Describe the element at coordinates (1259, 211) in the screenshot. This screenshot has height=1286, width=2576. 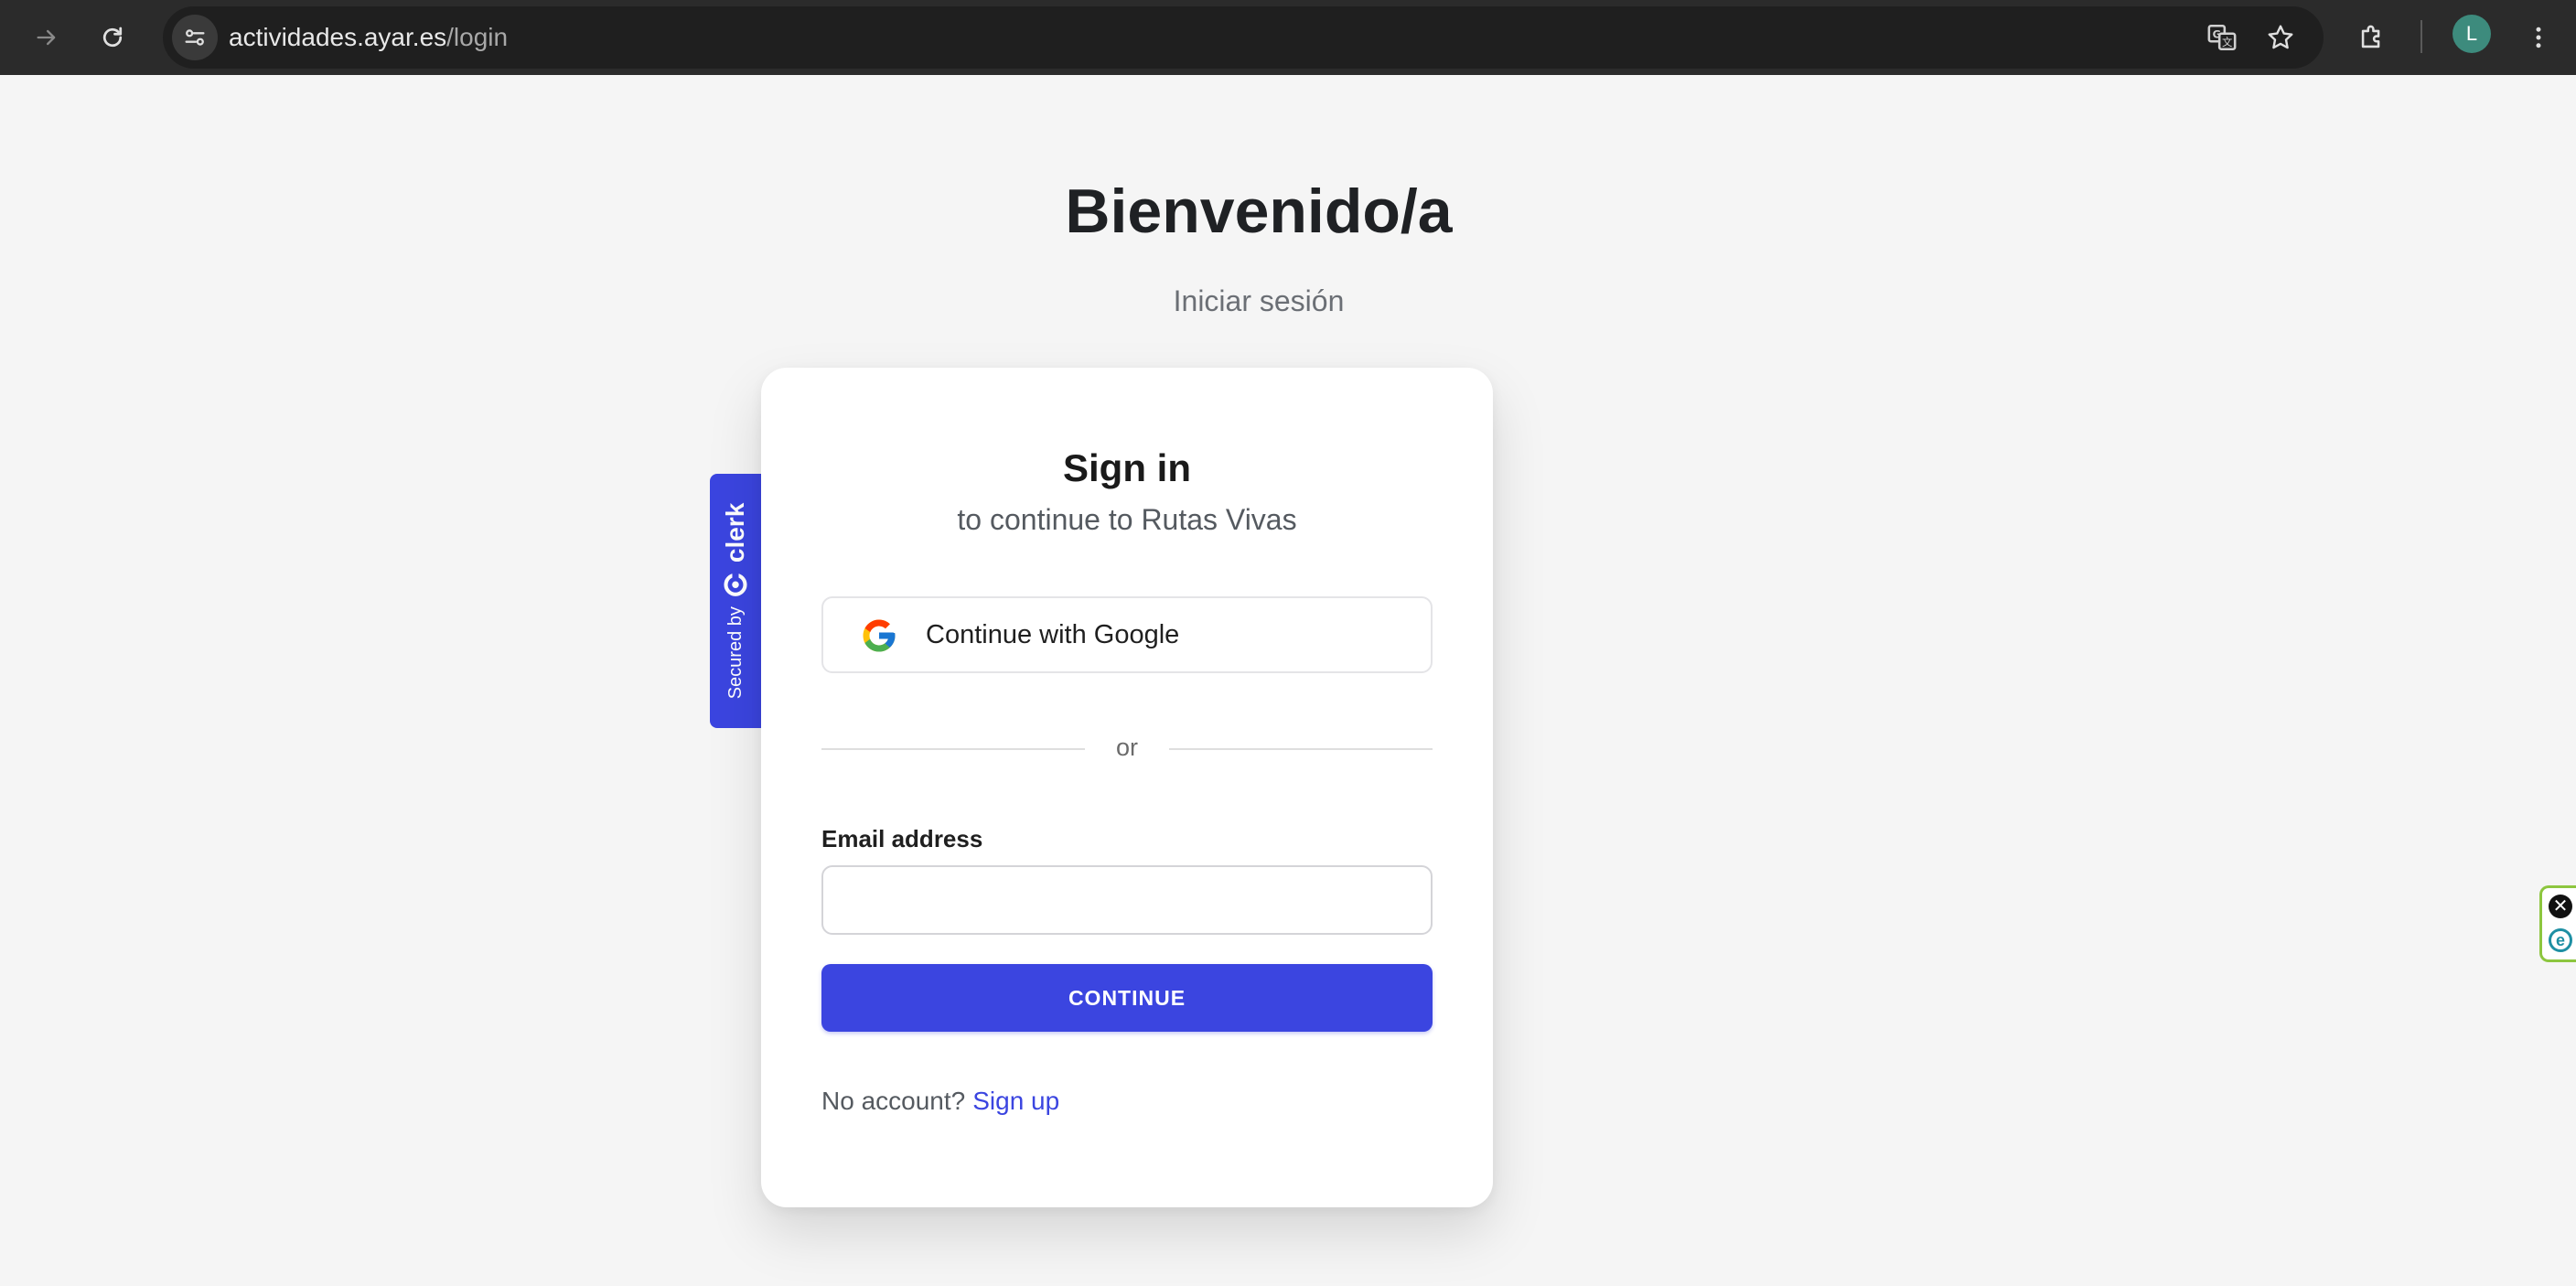
I see `page-title: Bienvenido/a` at that location.